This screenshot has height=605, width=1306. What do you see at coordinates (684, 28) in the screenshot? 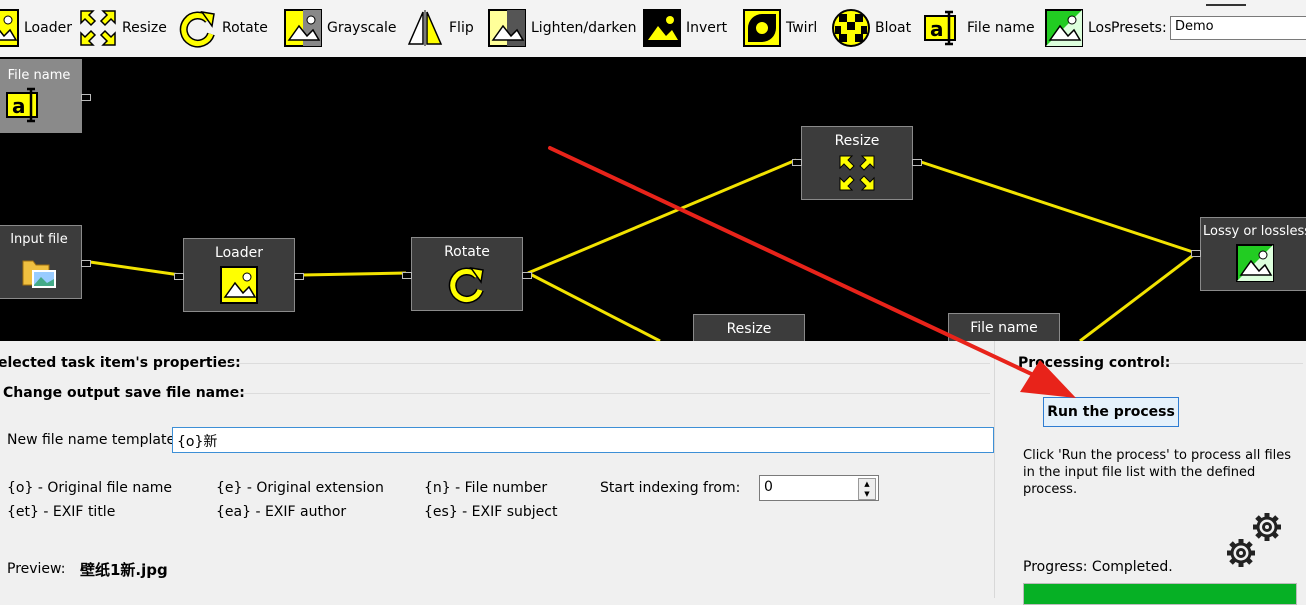
I see `toolbar-invert: Invert` at bounding box center [684, 28].